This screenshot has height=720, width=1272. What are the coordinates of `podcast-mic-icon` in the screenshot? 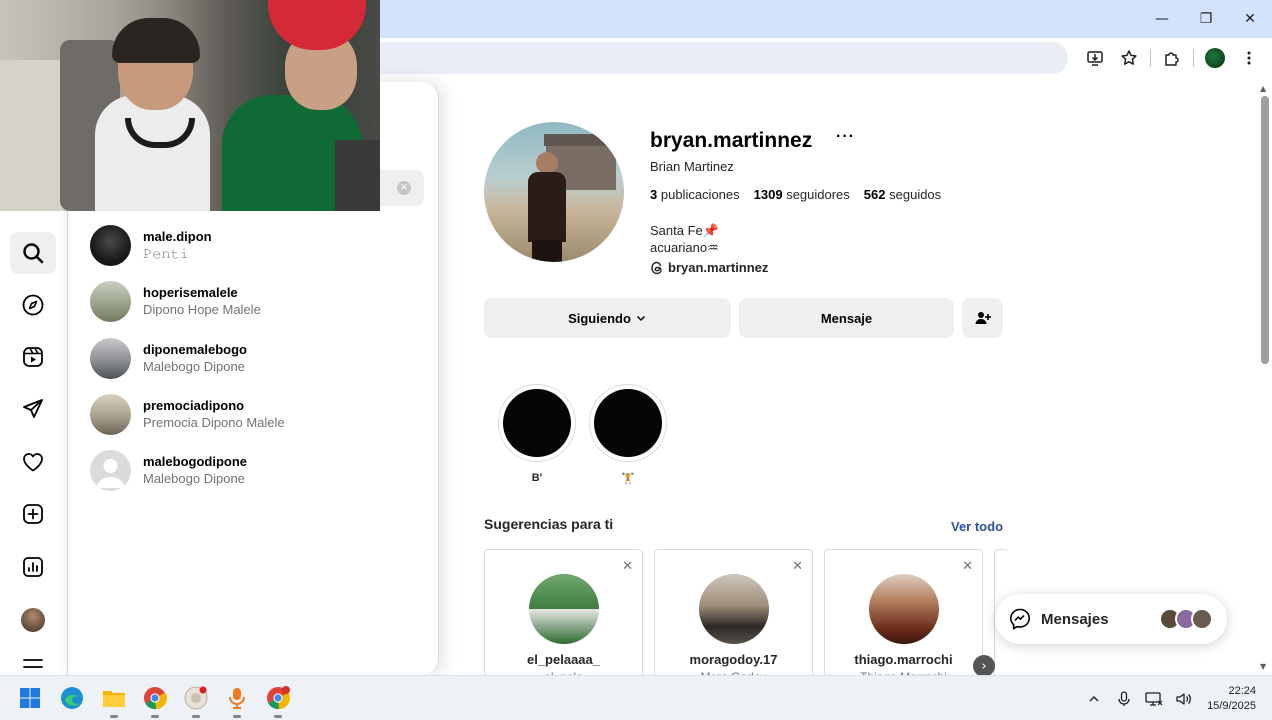 It's located at (237, 701).